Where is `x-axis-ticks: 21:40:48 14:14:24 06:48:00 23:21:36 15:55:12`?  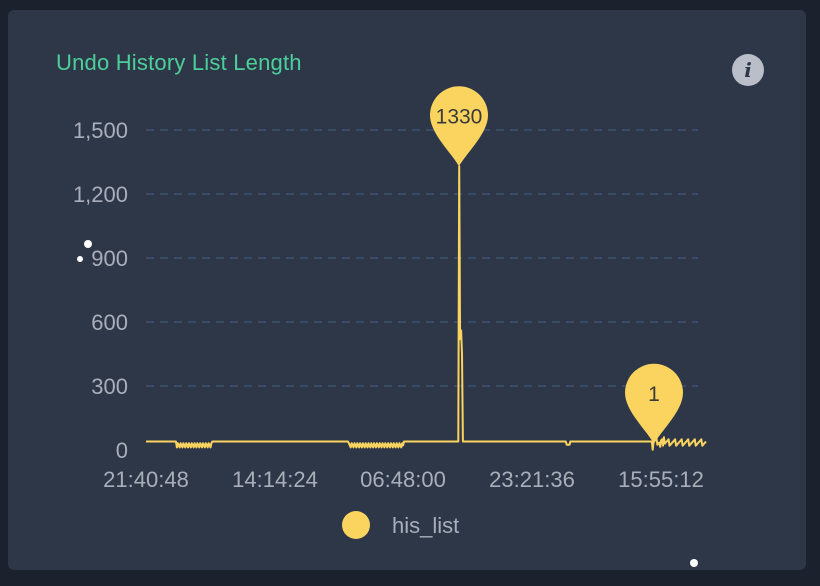
x-axis-ticks: 21:40:48 14:14:24 06:48:00 23:21:36 15:55:12 is located at coordinates (403, 479).